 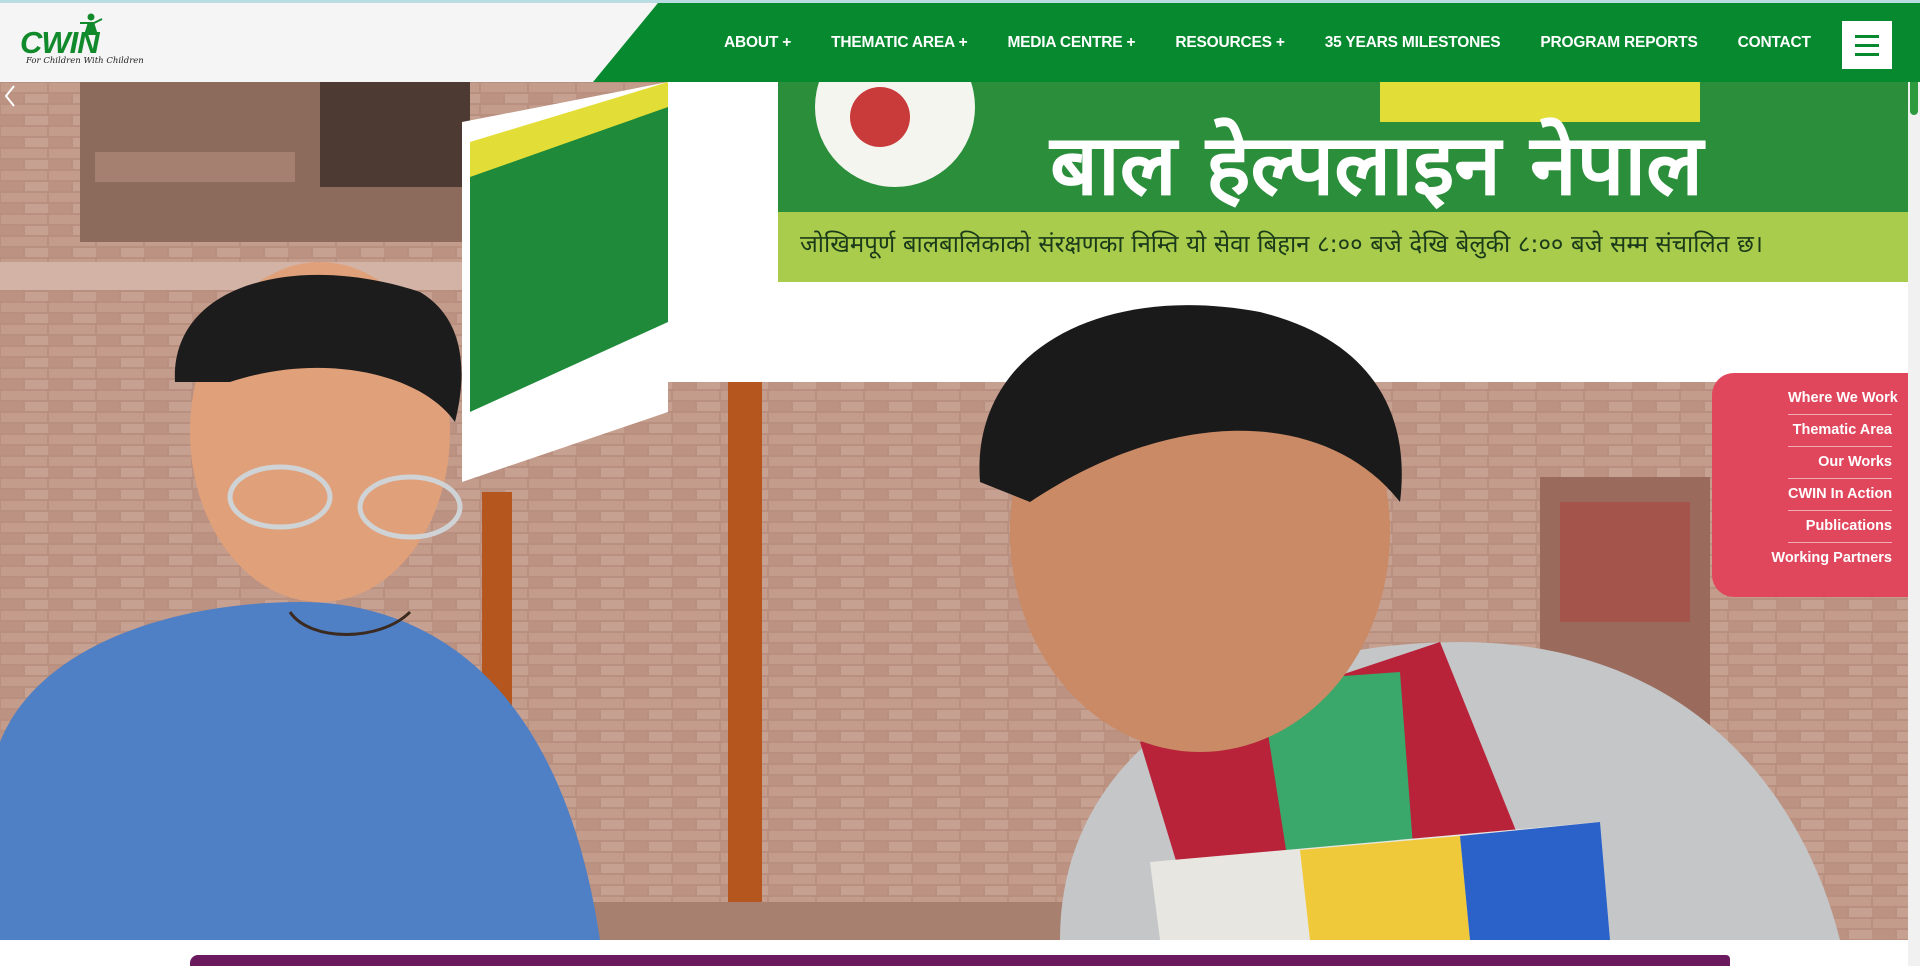 What do you see at coordinates (1914, 483) in the screenshot?
I see `page-scrollbar` at bounding box center [1914, 483].